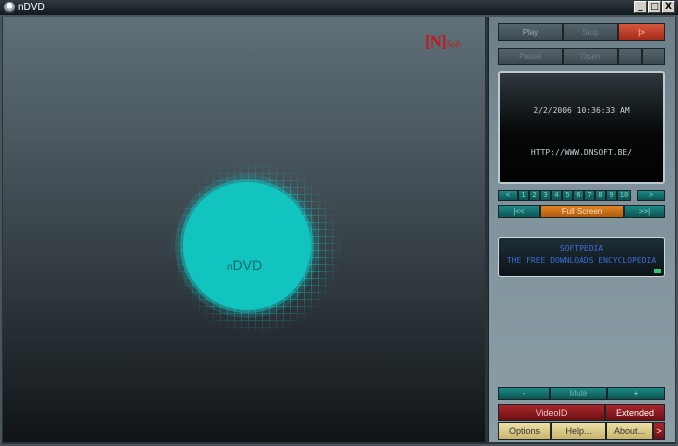 The image size is (678, 446). I want to click on ndsoft-logo: [N]Soft, so click(443, 42).